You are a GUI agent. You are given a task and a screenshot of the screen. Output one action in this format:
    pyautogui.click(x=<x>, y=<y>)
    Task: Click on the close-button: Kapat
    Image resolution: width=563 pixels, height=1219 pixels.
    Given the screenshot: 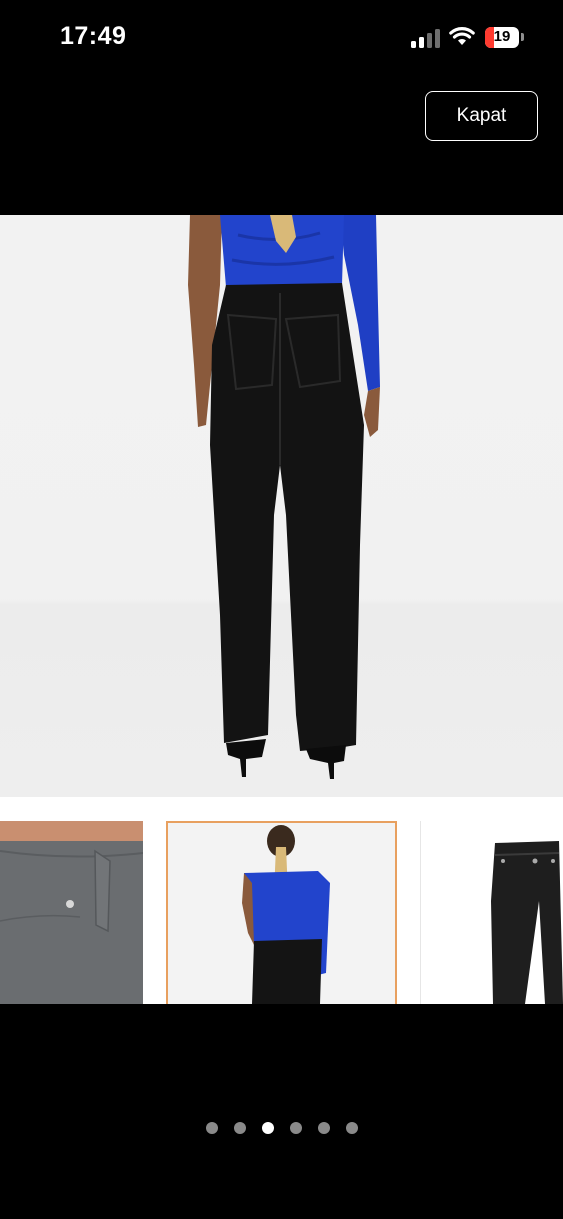 What is the action you would take?
    pyautogui.click(x=481, y=116)
    